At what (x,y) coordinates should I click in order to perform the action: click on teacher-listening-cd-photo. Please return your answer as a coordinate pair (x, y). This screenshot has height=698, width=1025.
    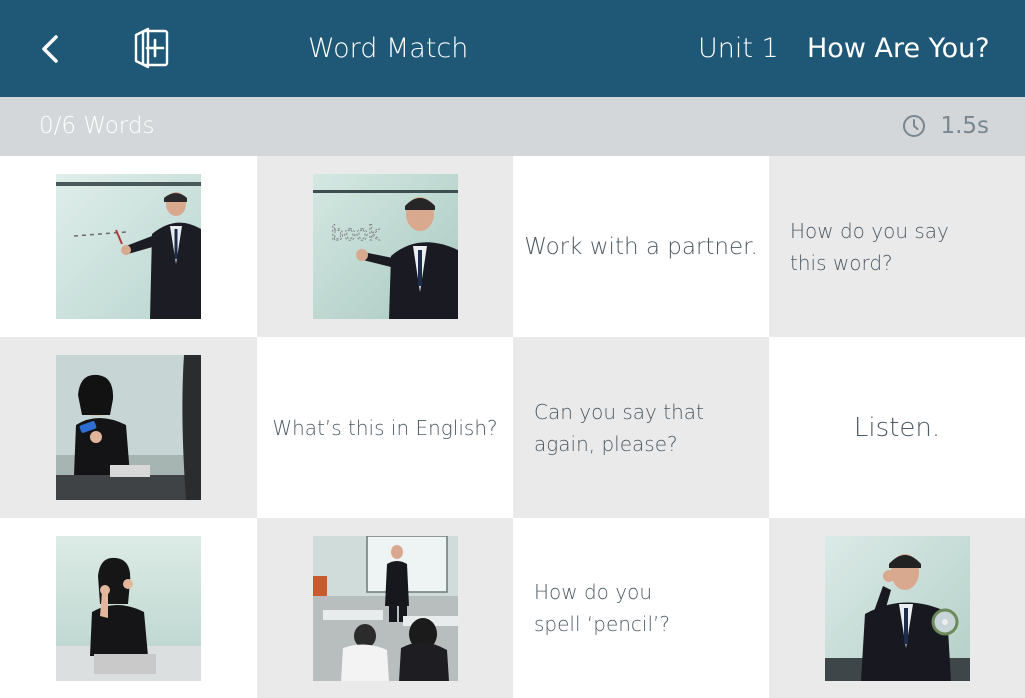
    Looking at the image, I should click on (897, 608).